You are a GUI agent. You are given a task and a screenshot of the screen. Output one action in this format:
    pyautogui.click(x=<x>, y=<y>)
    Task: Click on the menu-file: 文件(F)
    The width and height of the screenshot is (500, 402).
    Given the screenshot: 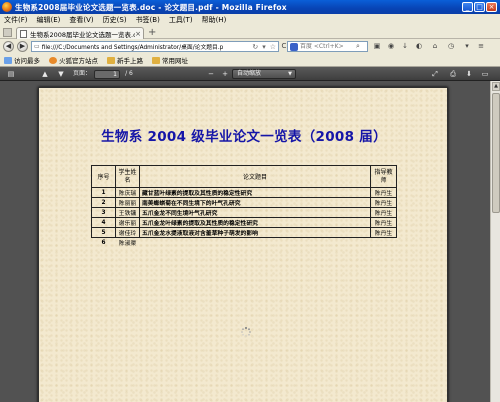 What is the action you would take?
    pyautogui.click(x=16, y=20)
    